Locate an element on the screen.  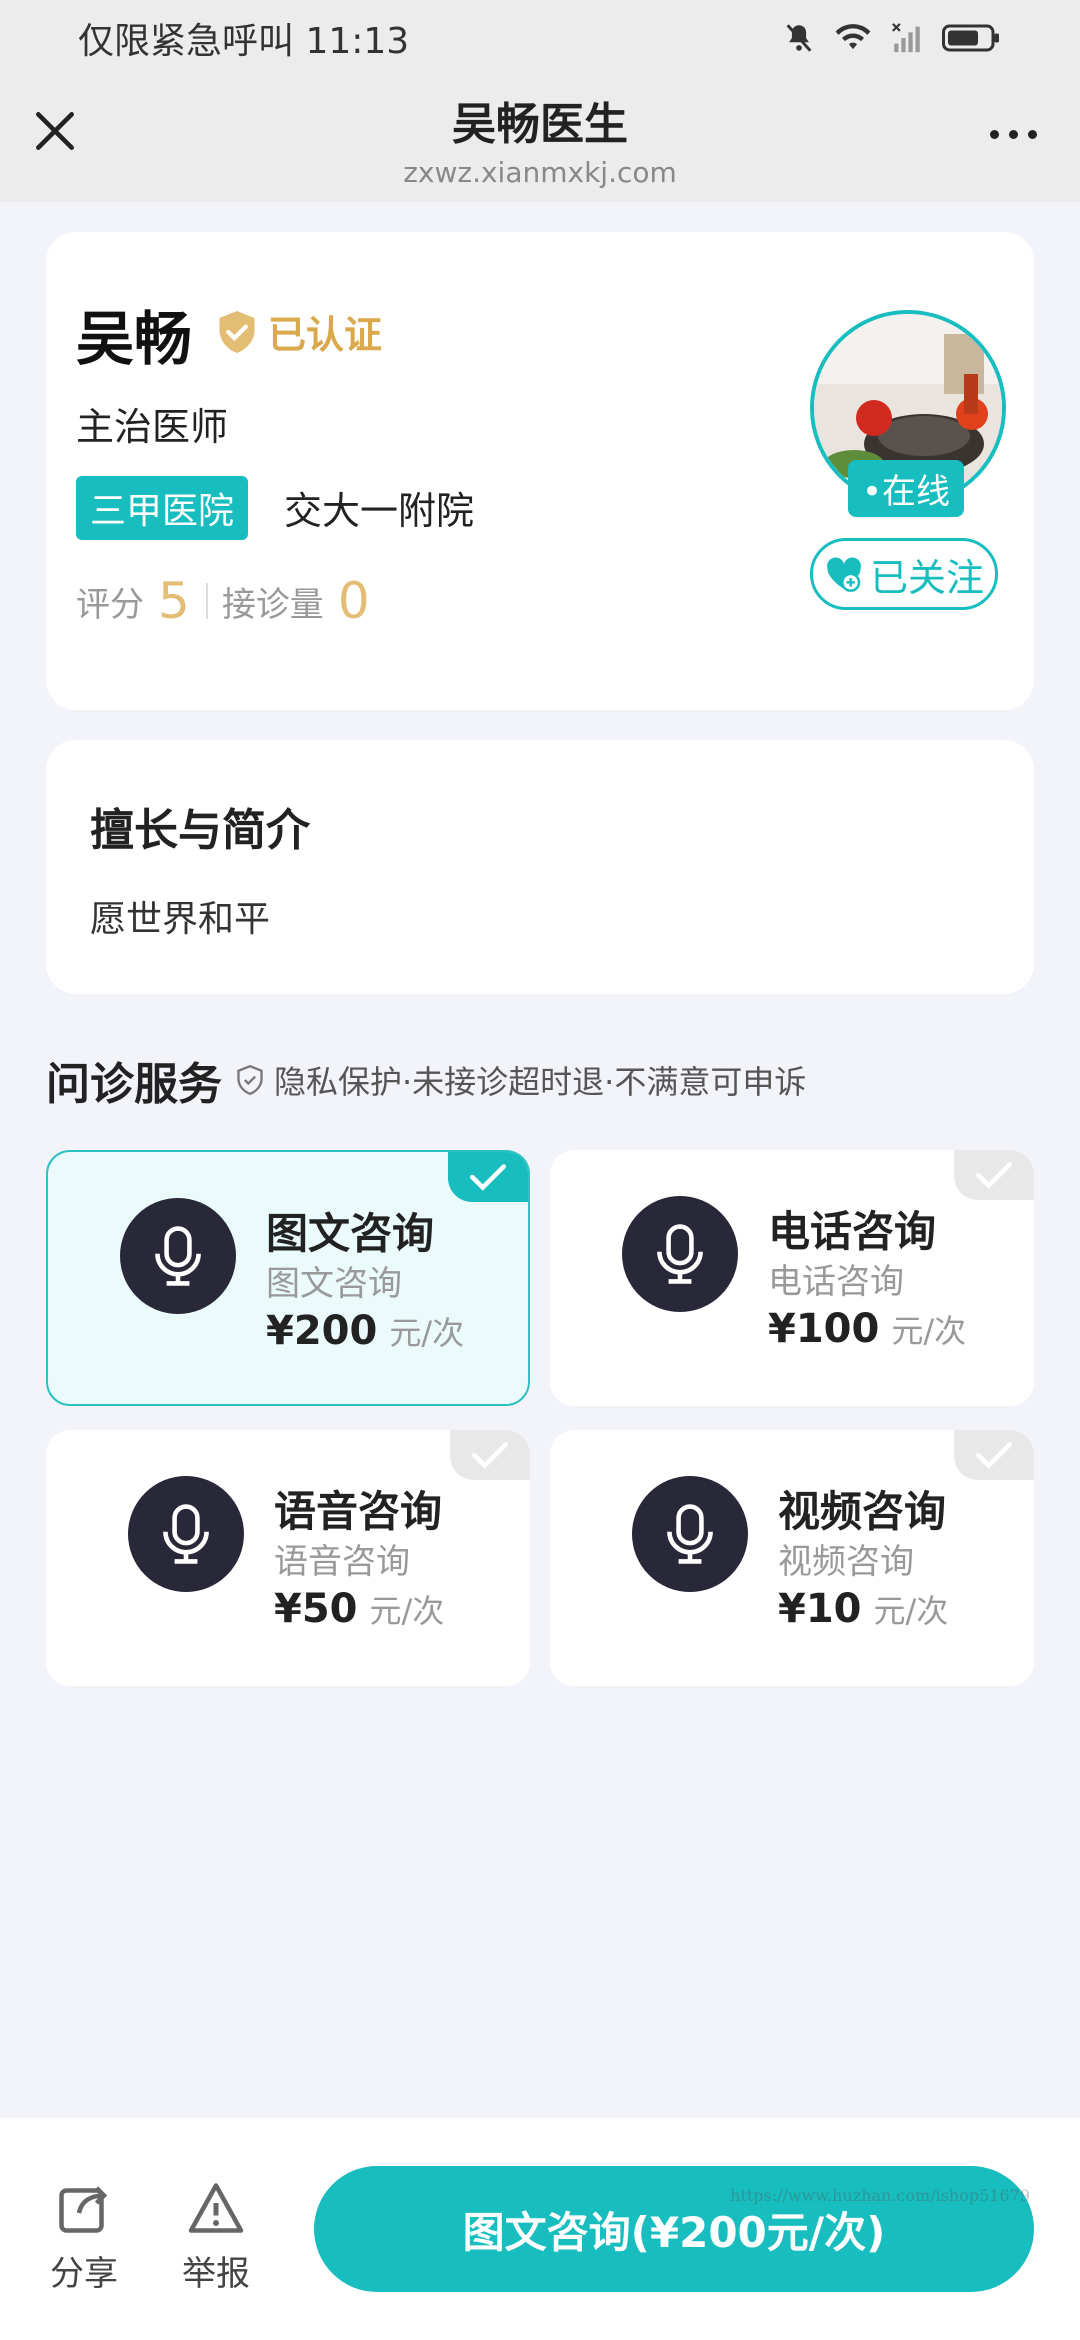
service-price-value: ¥200 is located at coordinates (322, 1331).